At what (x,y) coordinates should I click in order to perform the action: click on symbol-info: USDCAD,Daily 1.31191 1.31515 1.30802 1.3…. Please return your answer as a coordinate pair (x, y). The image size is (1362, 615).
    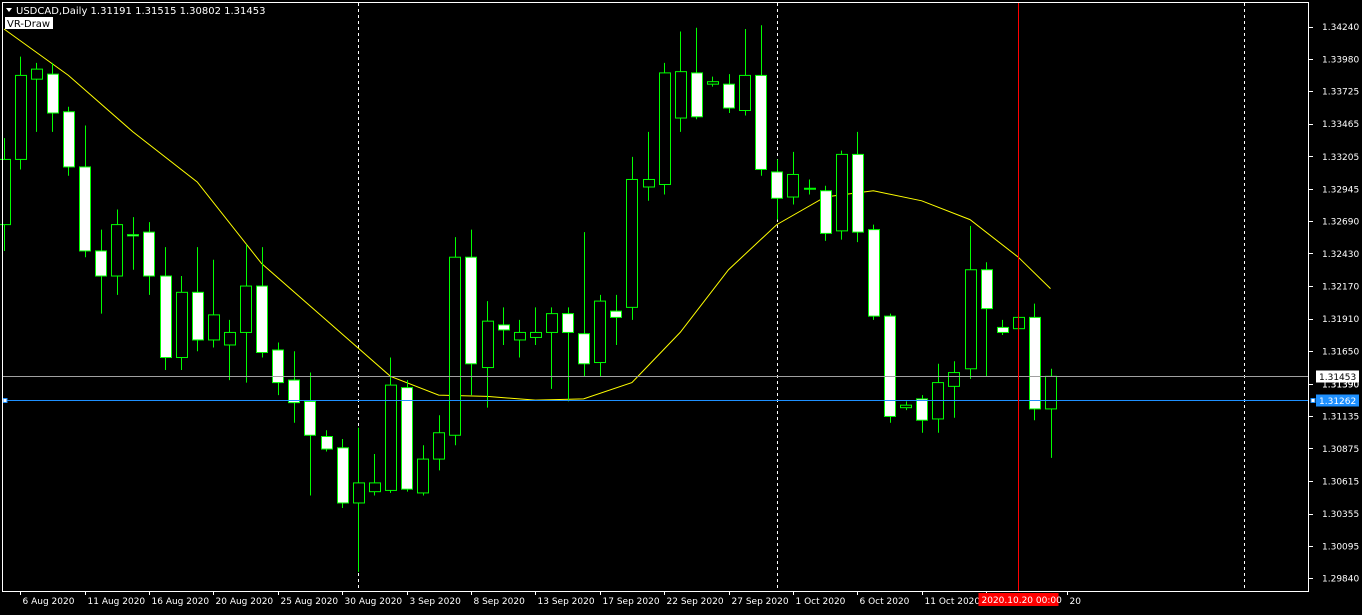
    Looking at the image, I should click on (141, 11).